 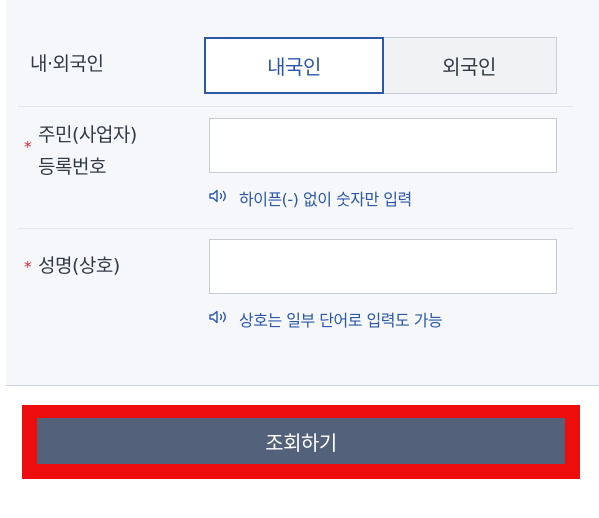 What do you see at coordinates (341, 320) in the screenshot?
I see `name-hint-text: 상호는 일부 단어로 입력도 가능` at bounding box center [341, 320].